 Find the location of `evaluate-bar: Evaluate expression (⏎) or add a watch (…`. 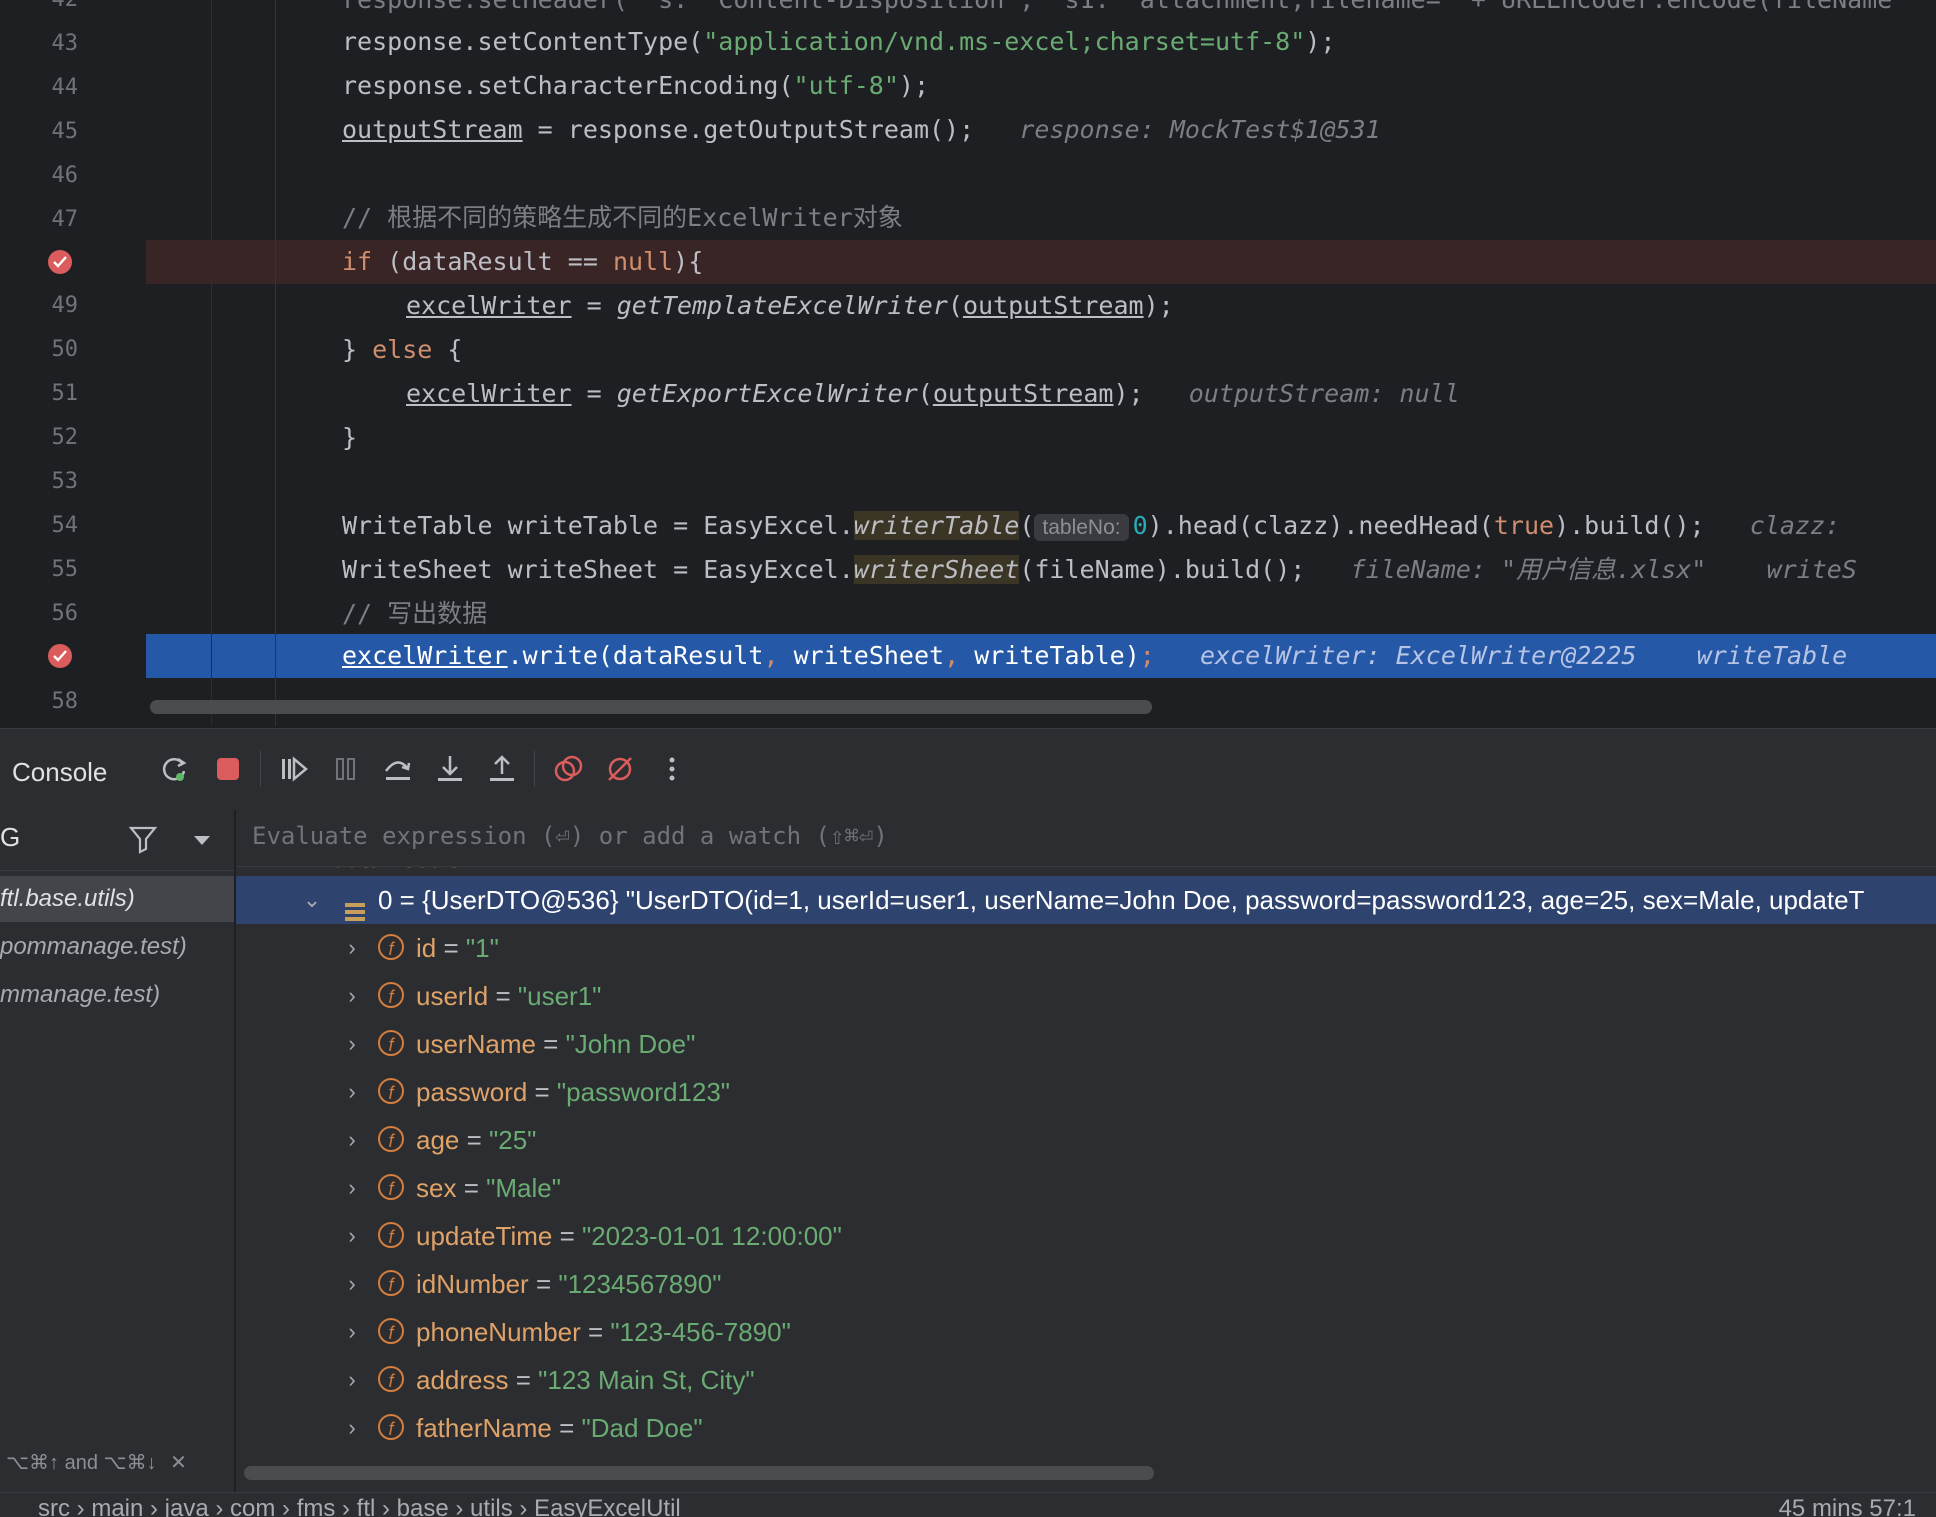

evaluate-bar: Evaluate expression (⏎) or add a watch (… is located at coordinates (1086, 838).